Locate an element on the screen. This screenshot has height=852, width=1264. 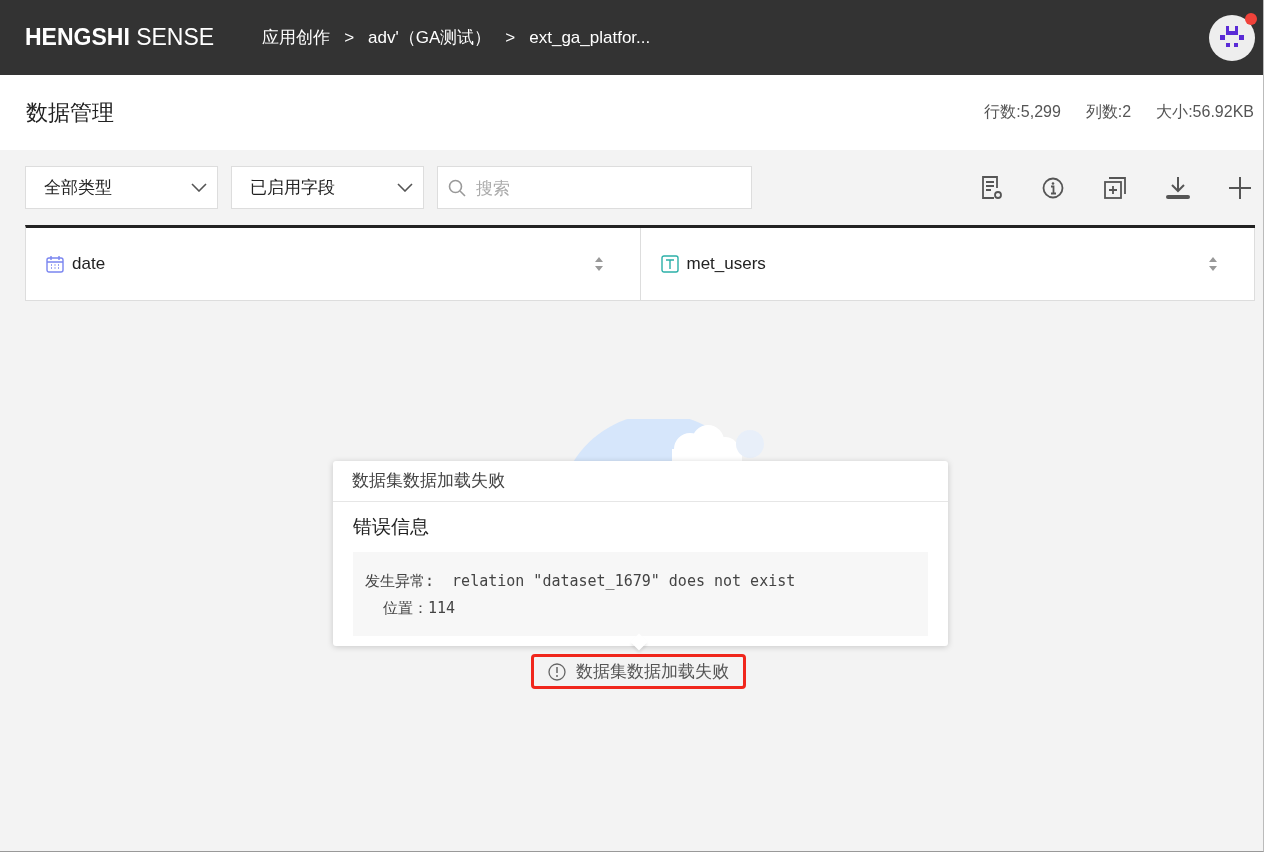
info-icon is located at coordinates (1053, 187).